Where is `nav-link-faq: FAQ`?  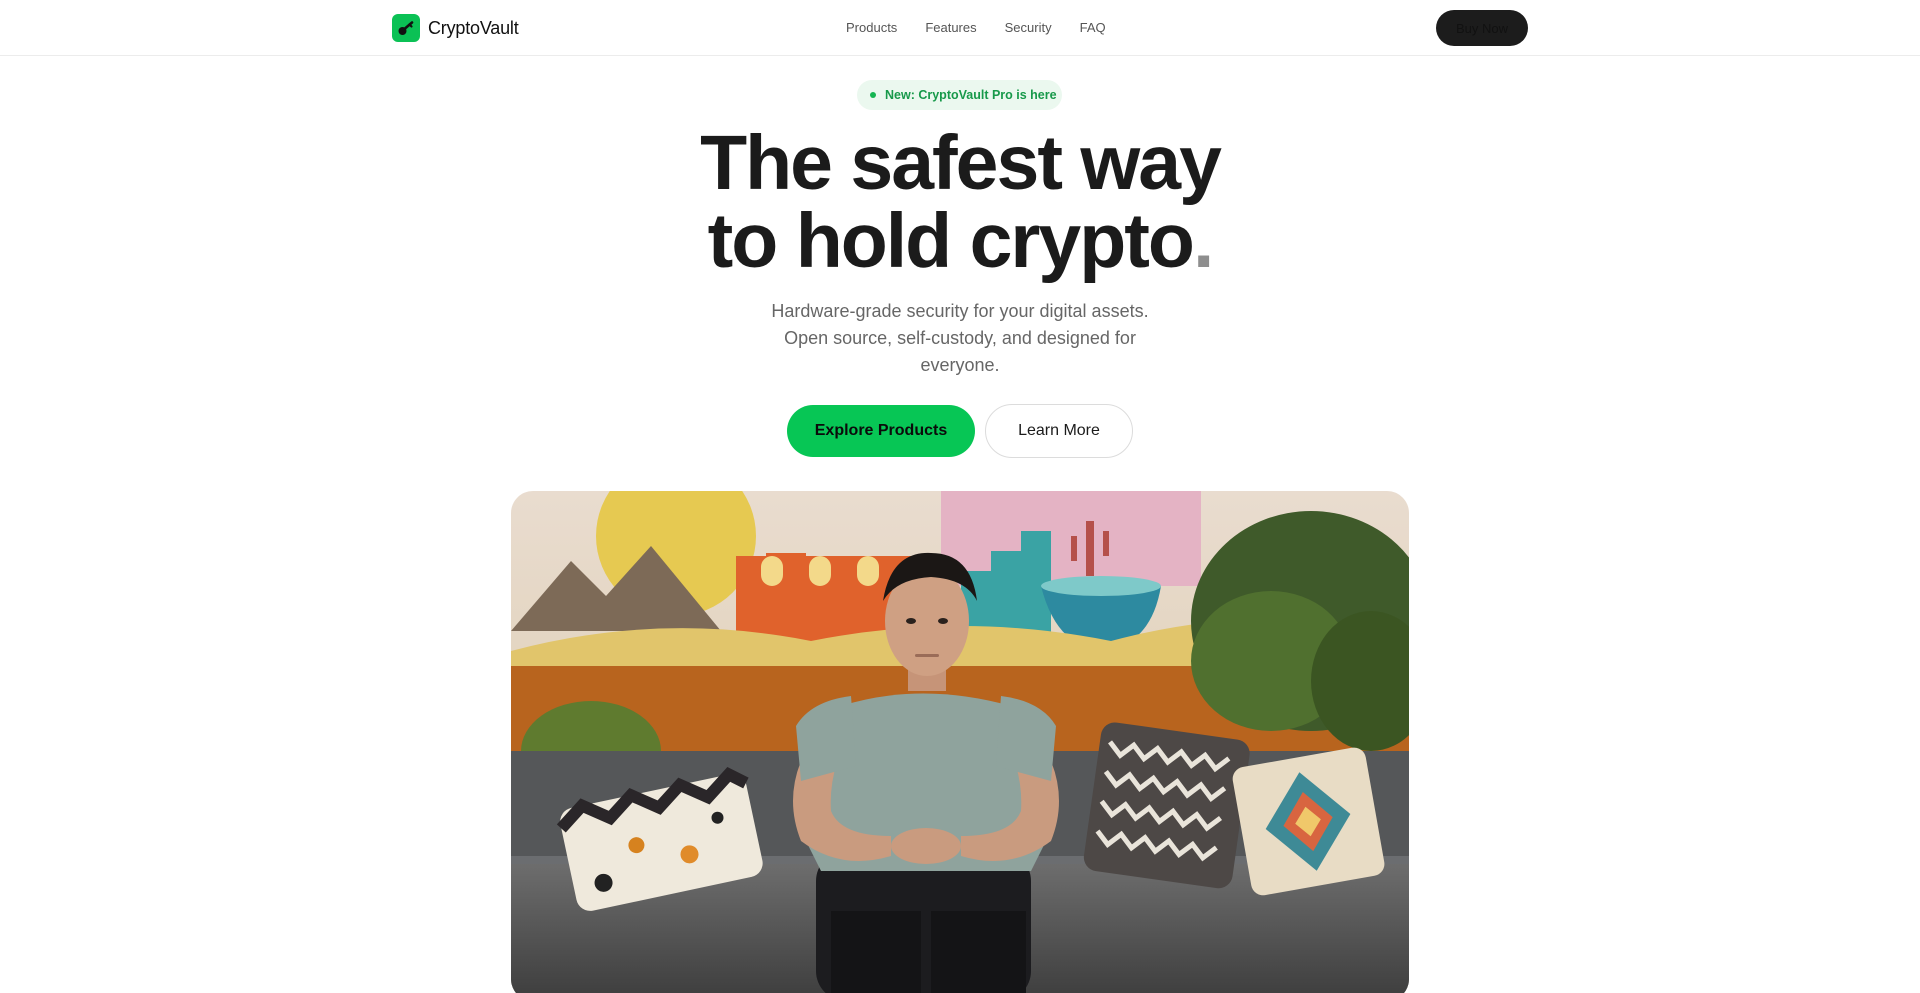 nav-link-faq: FAQ is located at coordinates (1093, 28).